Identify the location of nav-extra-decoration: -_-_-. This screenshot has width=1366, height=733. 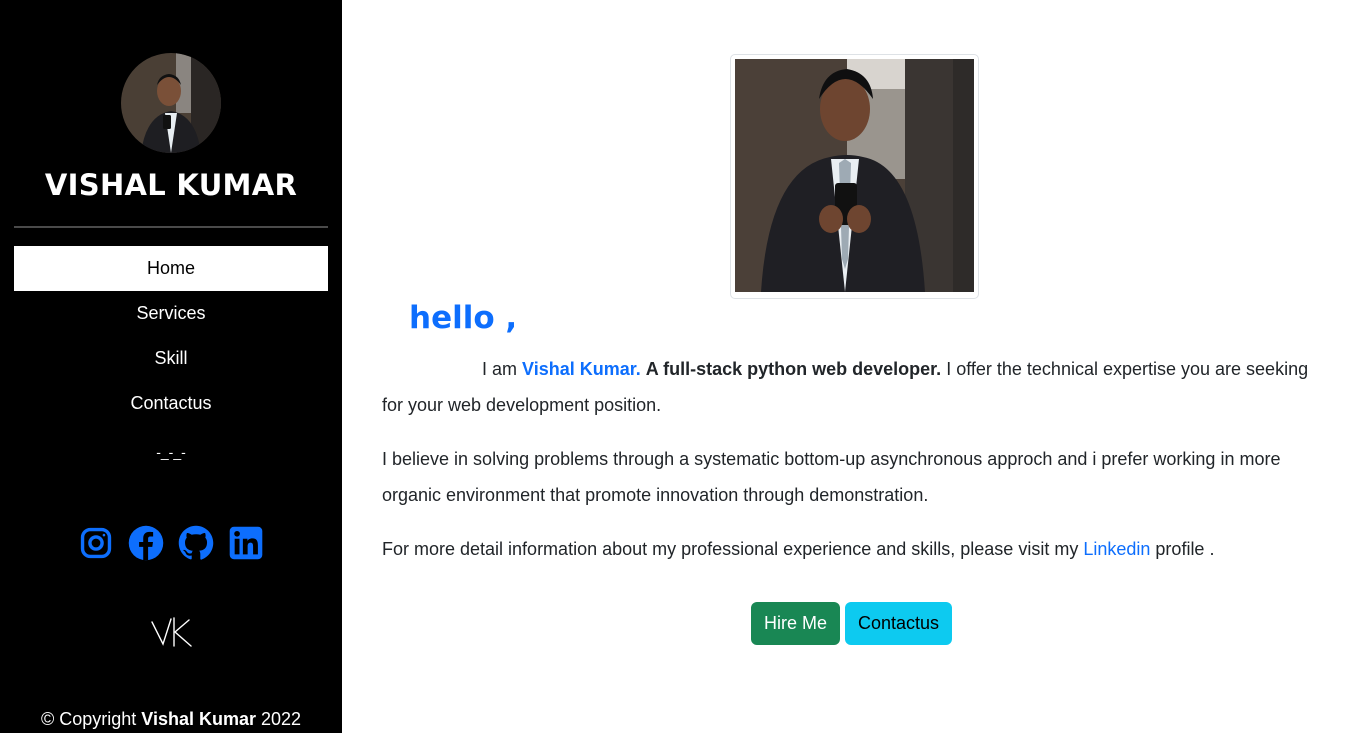
(171, 452).